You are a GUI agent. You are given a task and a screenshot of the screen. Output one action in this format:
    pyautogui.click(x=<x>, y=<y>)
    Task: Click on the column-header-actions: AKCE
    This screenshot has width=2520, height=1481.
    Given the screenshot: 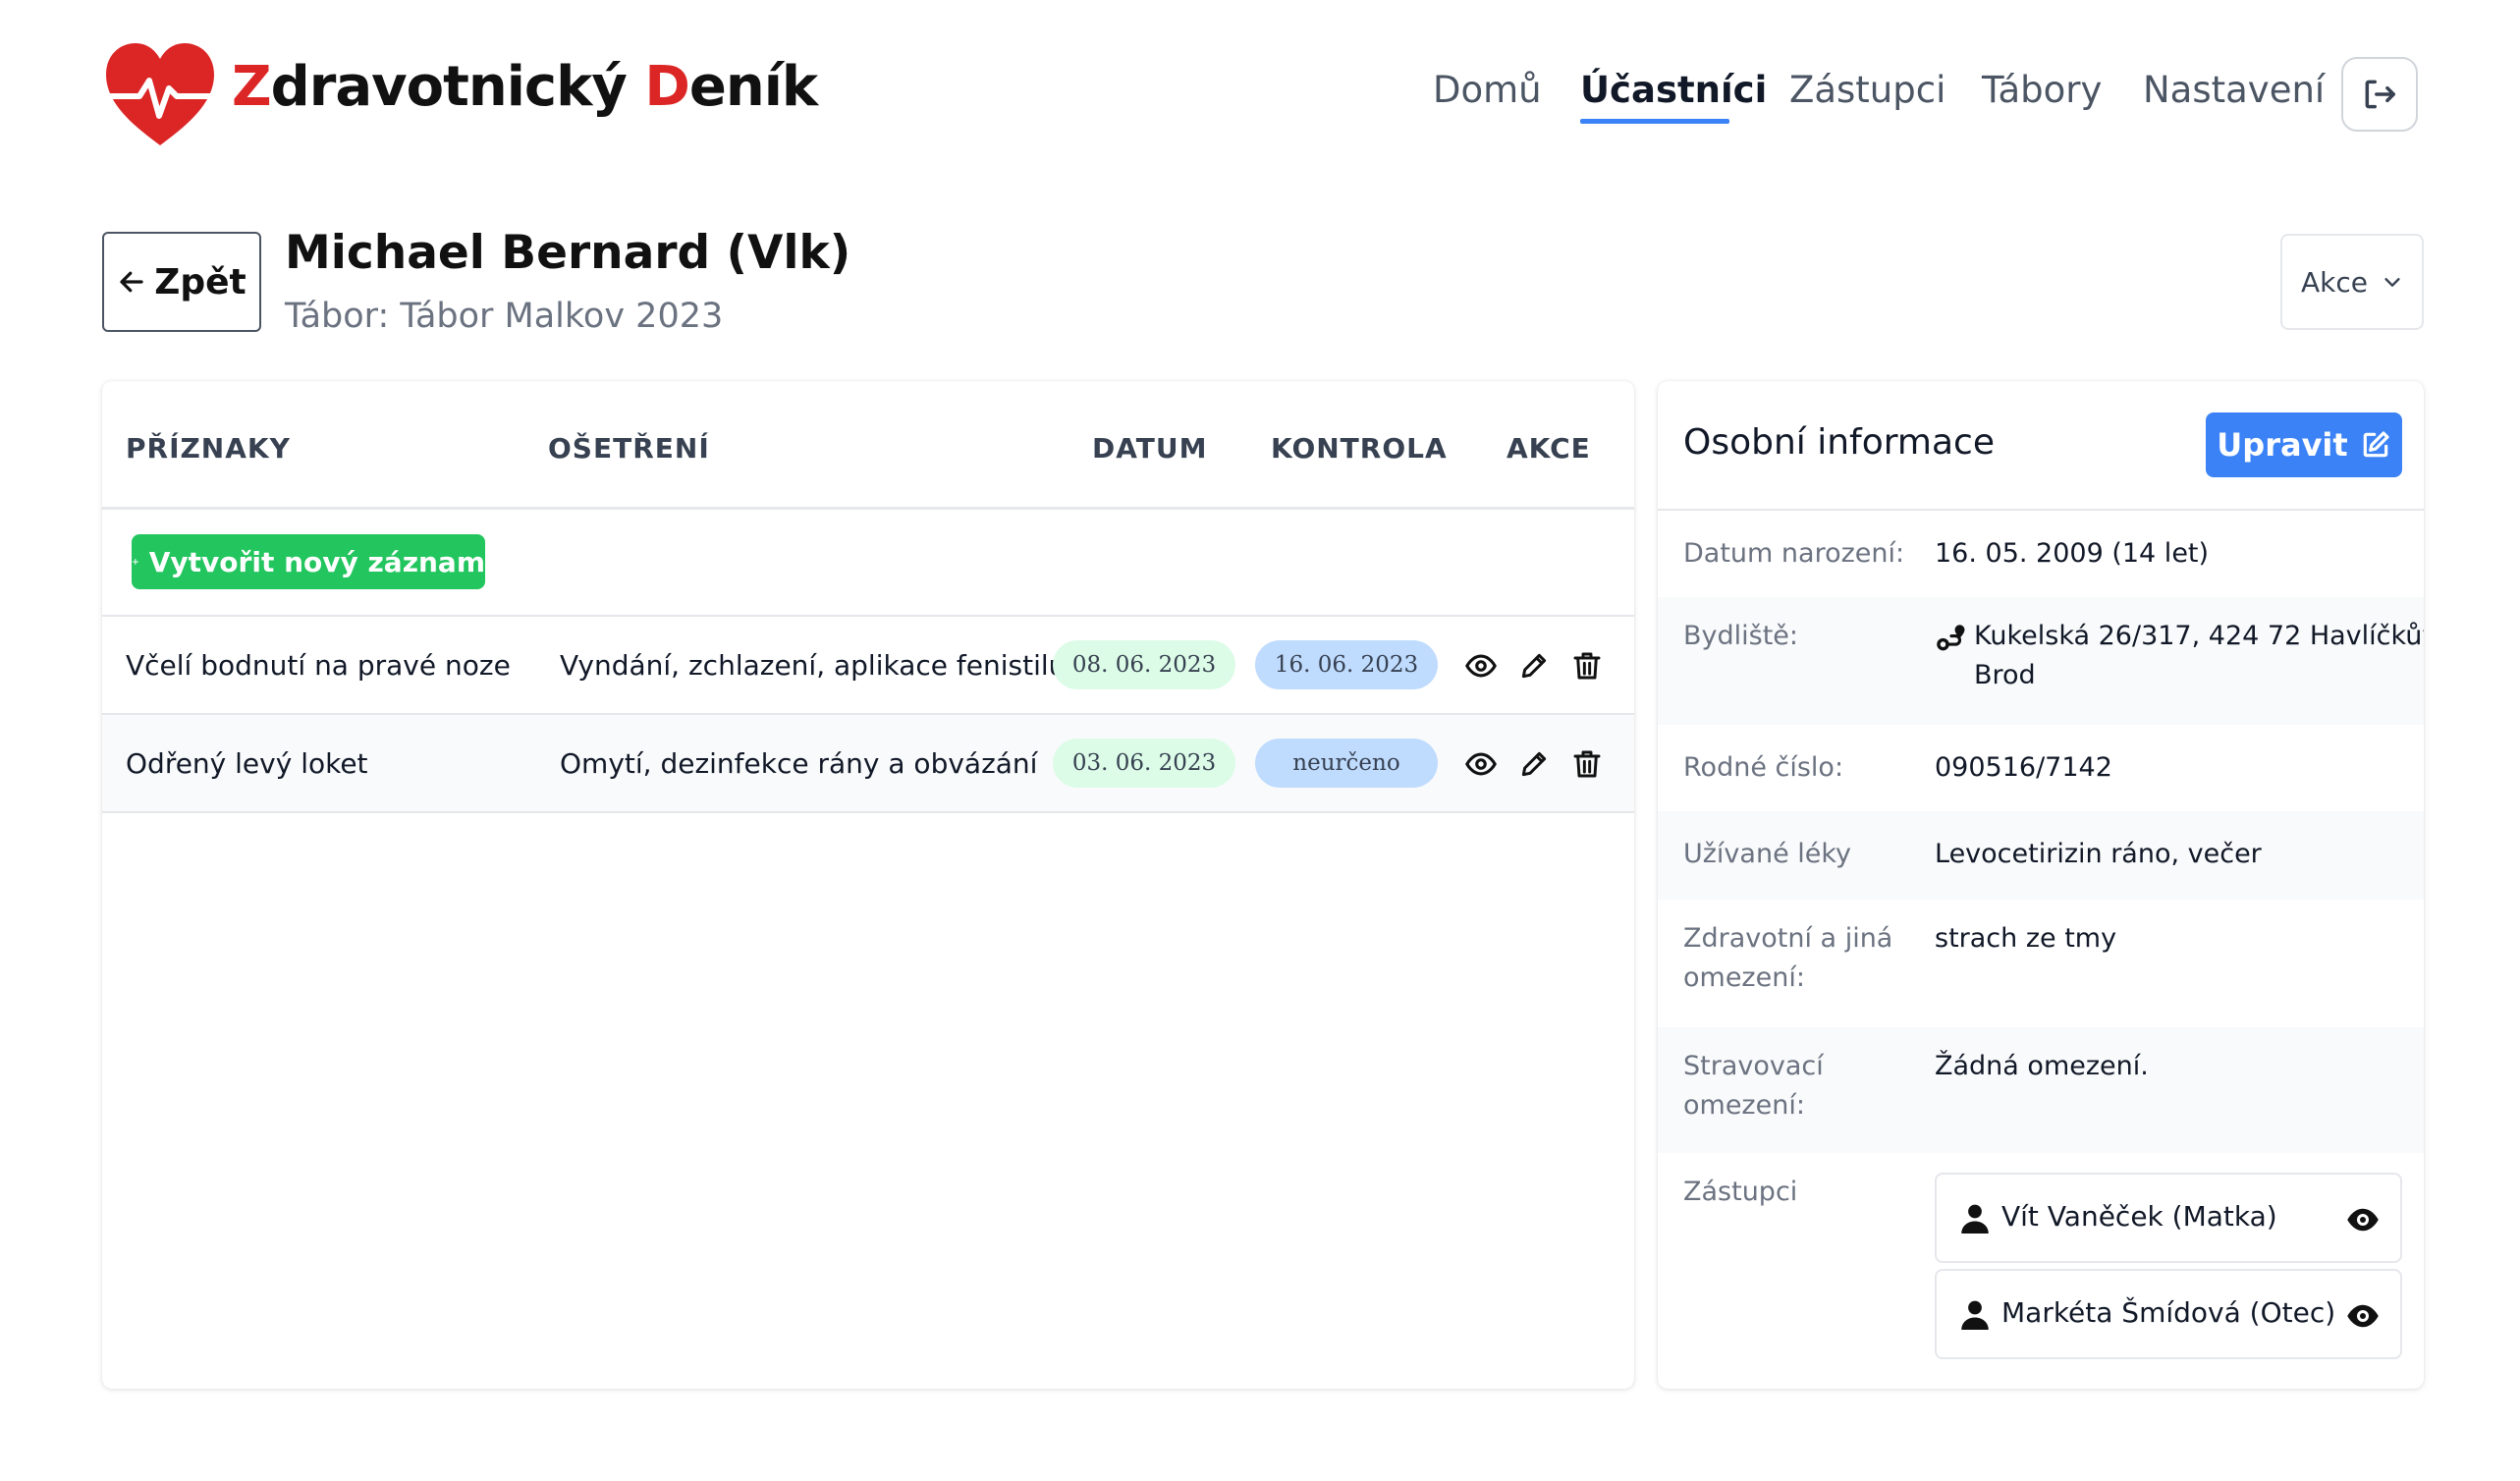 What is the action you would take?
    pyautogui.click(x=1549, y=448)
    